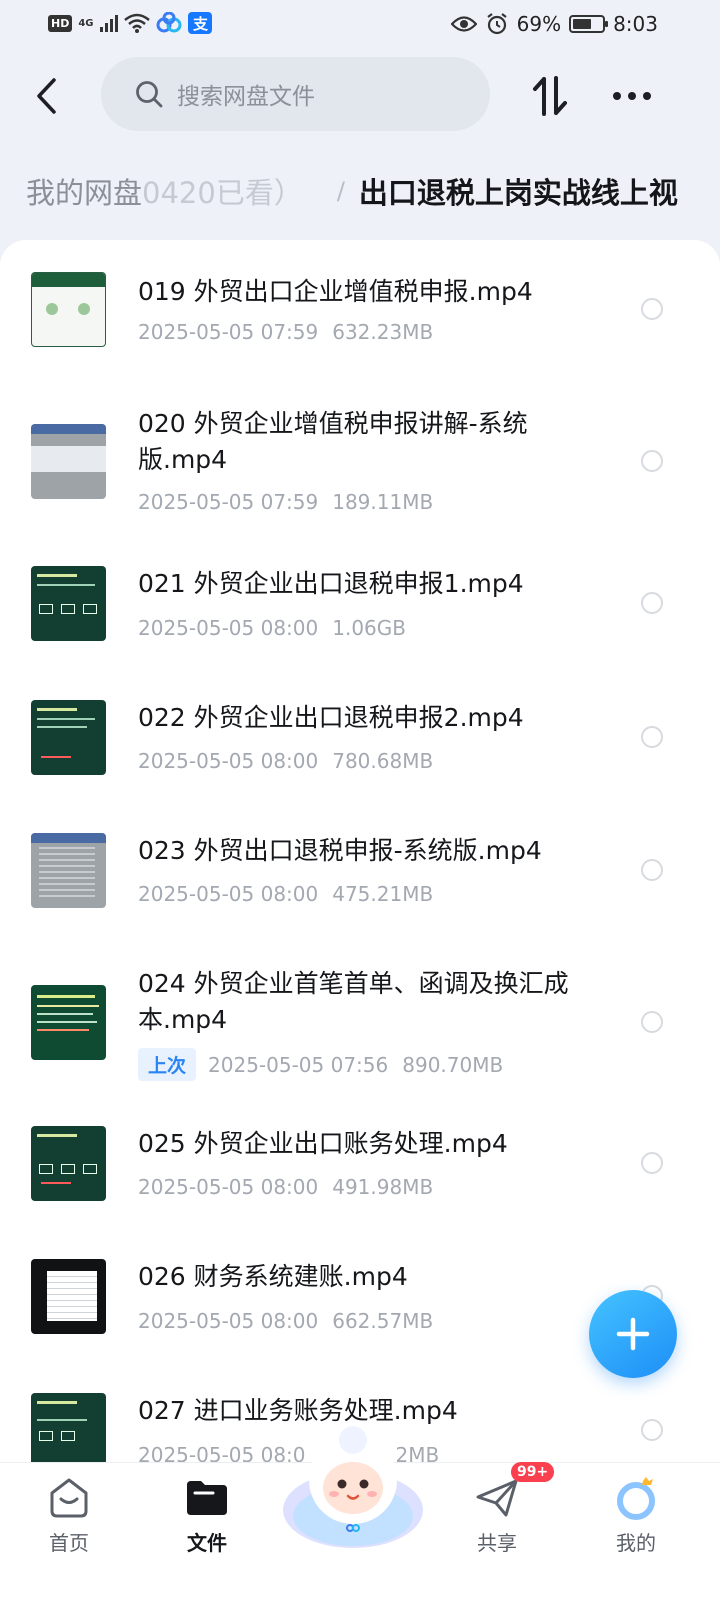 The image size is (720, 1600). Describe the element at coordinates (298, 1064) in the screenshot. I see `file-date: 2025-05-05 07:56` at that location.